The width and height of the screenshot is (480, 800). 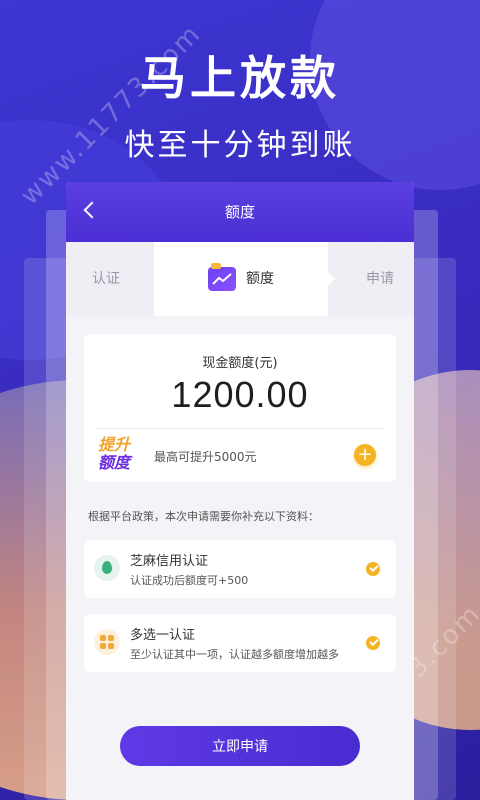 What do you see at coordinates (163, 635) in the screenshot?
I see `item-title: 多选一认证` at bounding box center [163, 635].